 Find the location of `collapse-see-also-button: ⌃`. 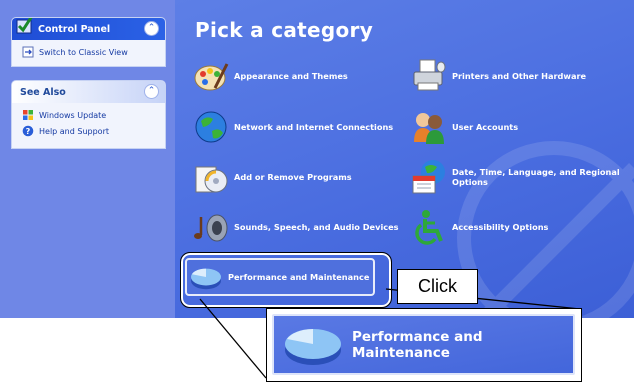

collapse-see-also-button: ⌃ is located at coordinates (151, 91).